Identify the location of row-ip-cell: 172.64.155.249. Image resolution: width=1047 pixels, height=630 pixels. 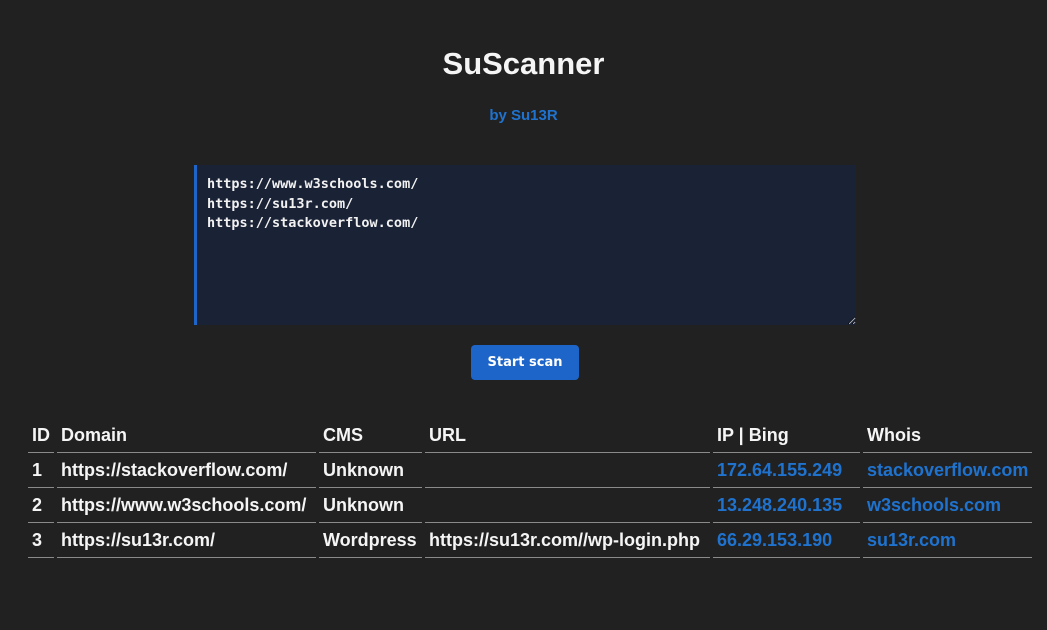
(786, 470).